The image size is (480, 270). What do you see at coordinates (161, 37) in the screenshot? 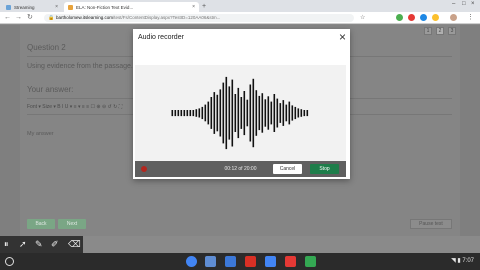
I see `dialog-title: Audio recorder` at bounding box center [161, 37].